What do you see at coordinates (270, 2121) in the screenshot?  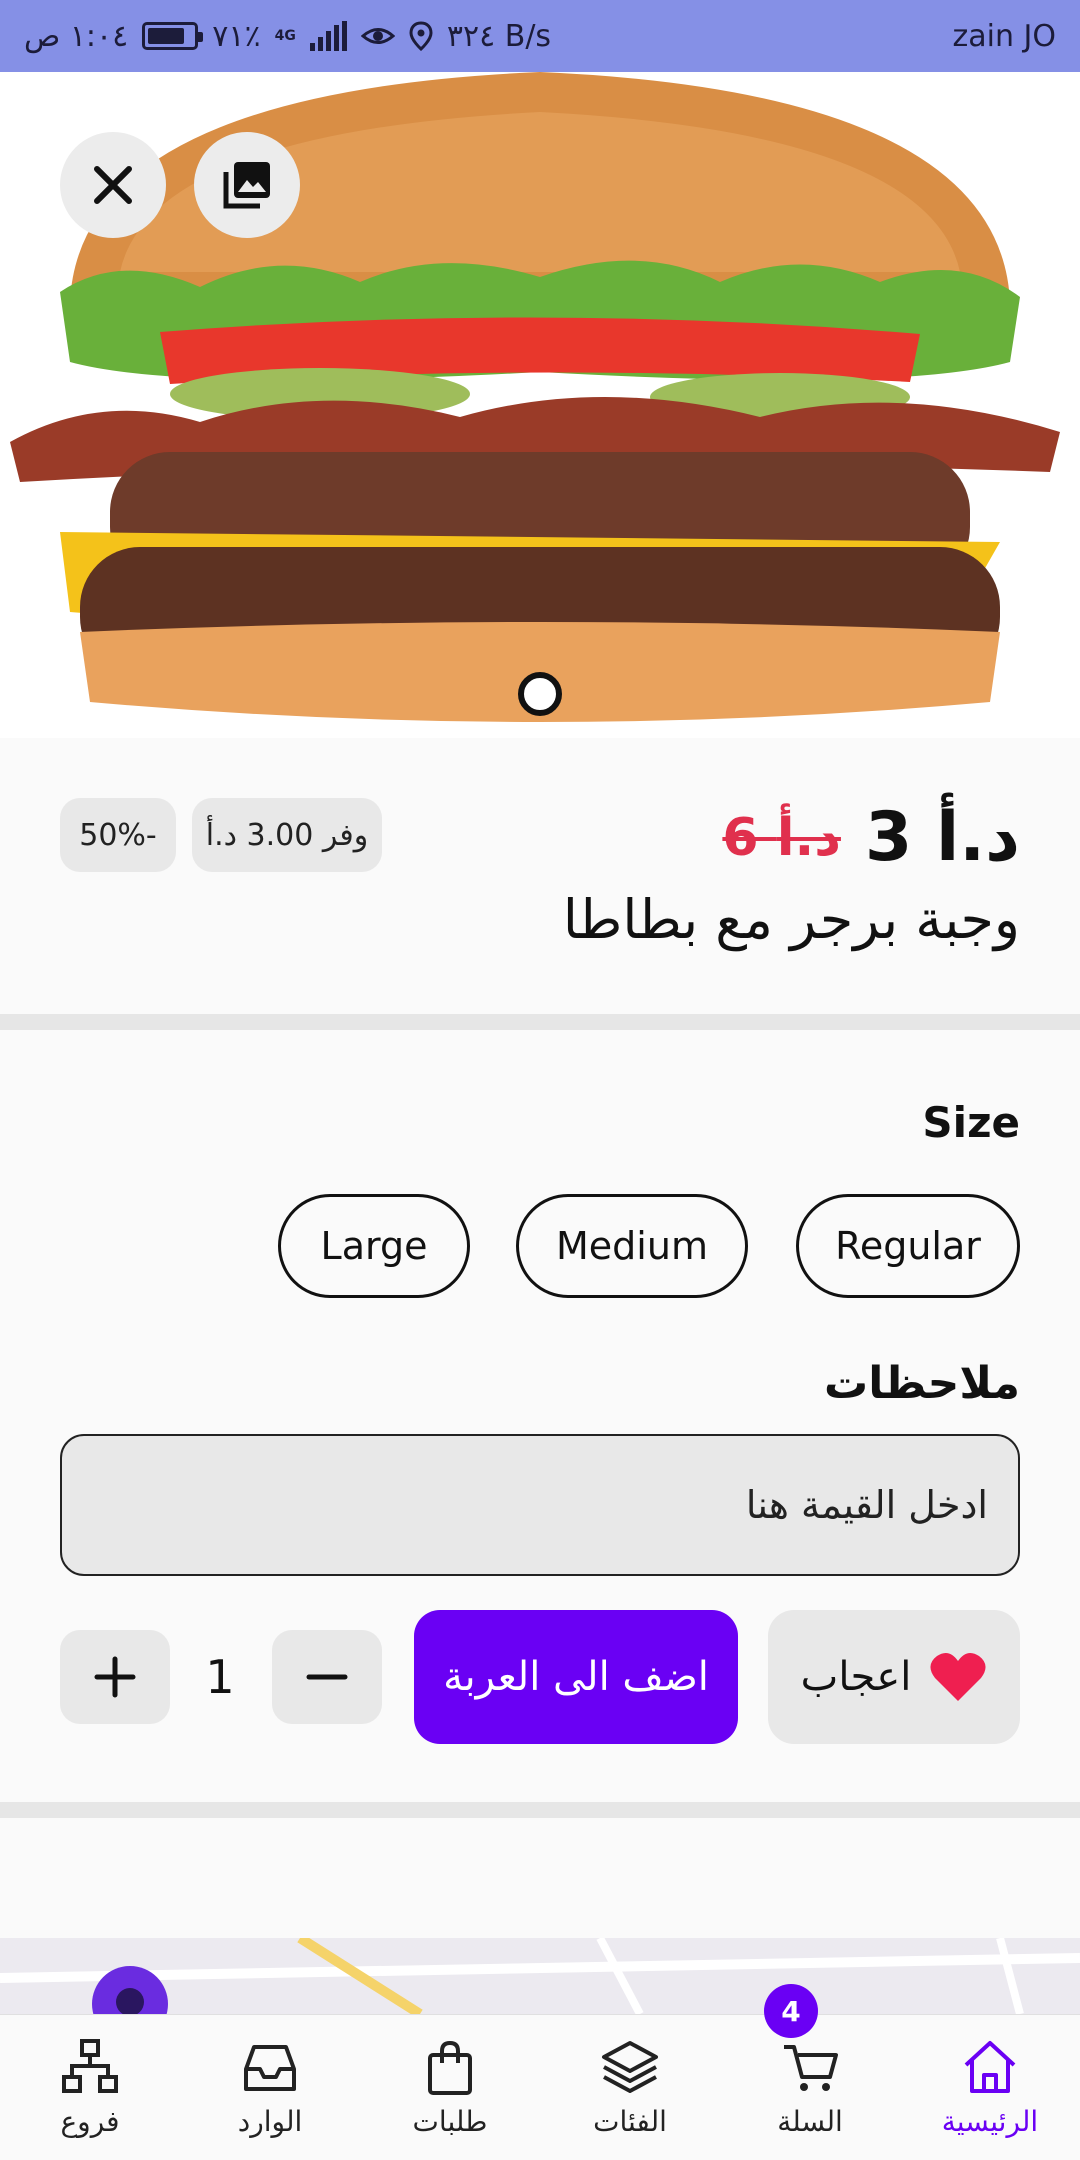 I see `nav-inbox-label: الوارد` at bounding box center [270, 2121].